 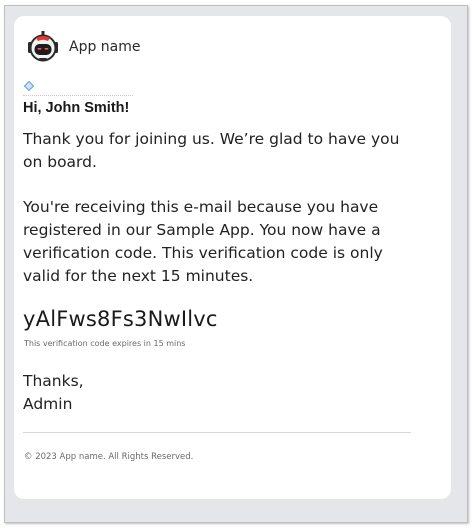 I want to click on copyright-footer: © 2023 App name. All Rights Reserved., so click(x=109, y=457).